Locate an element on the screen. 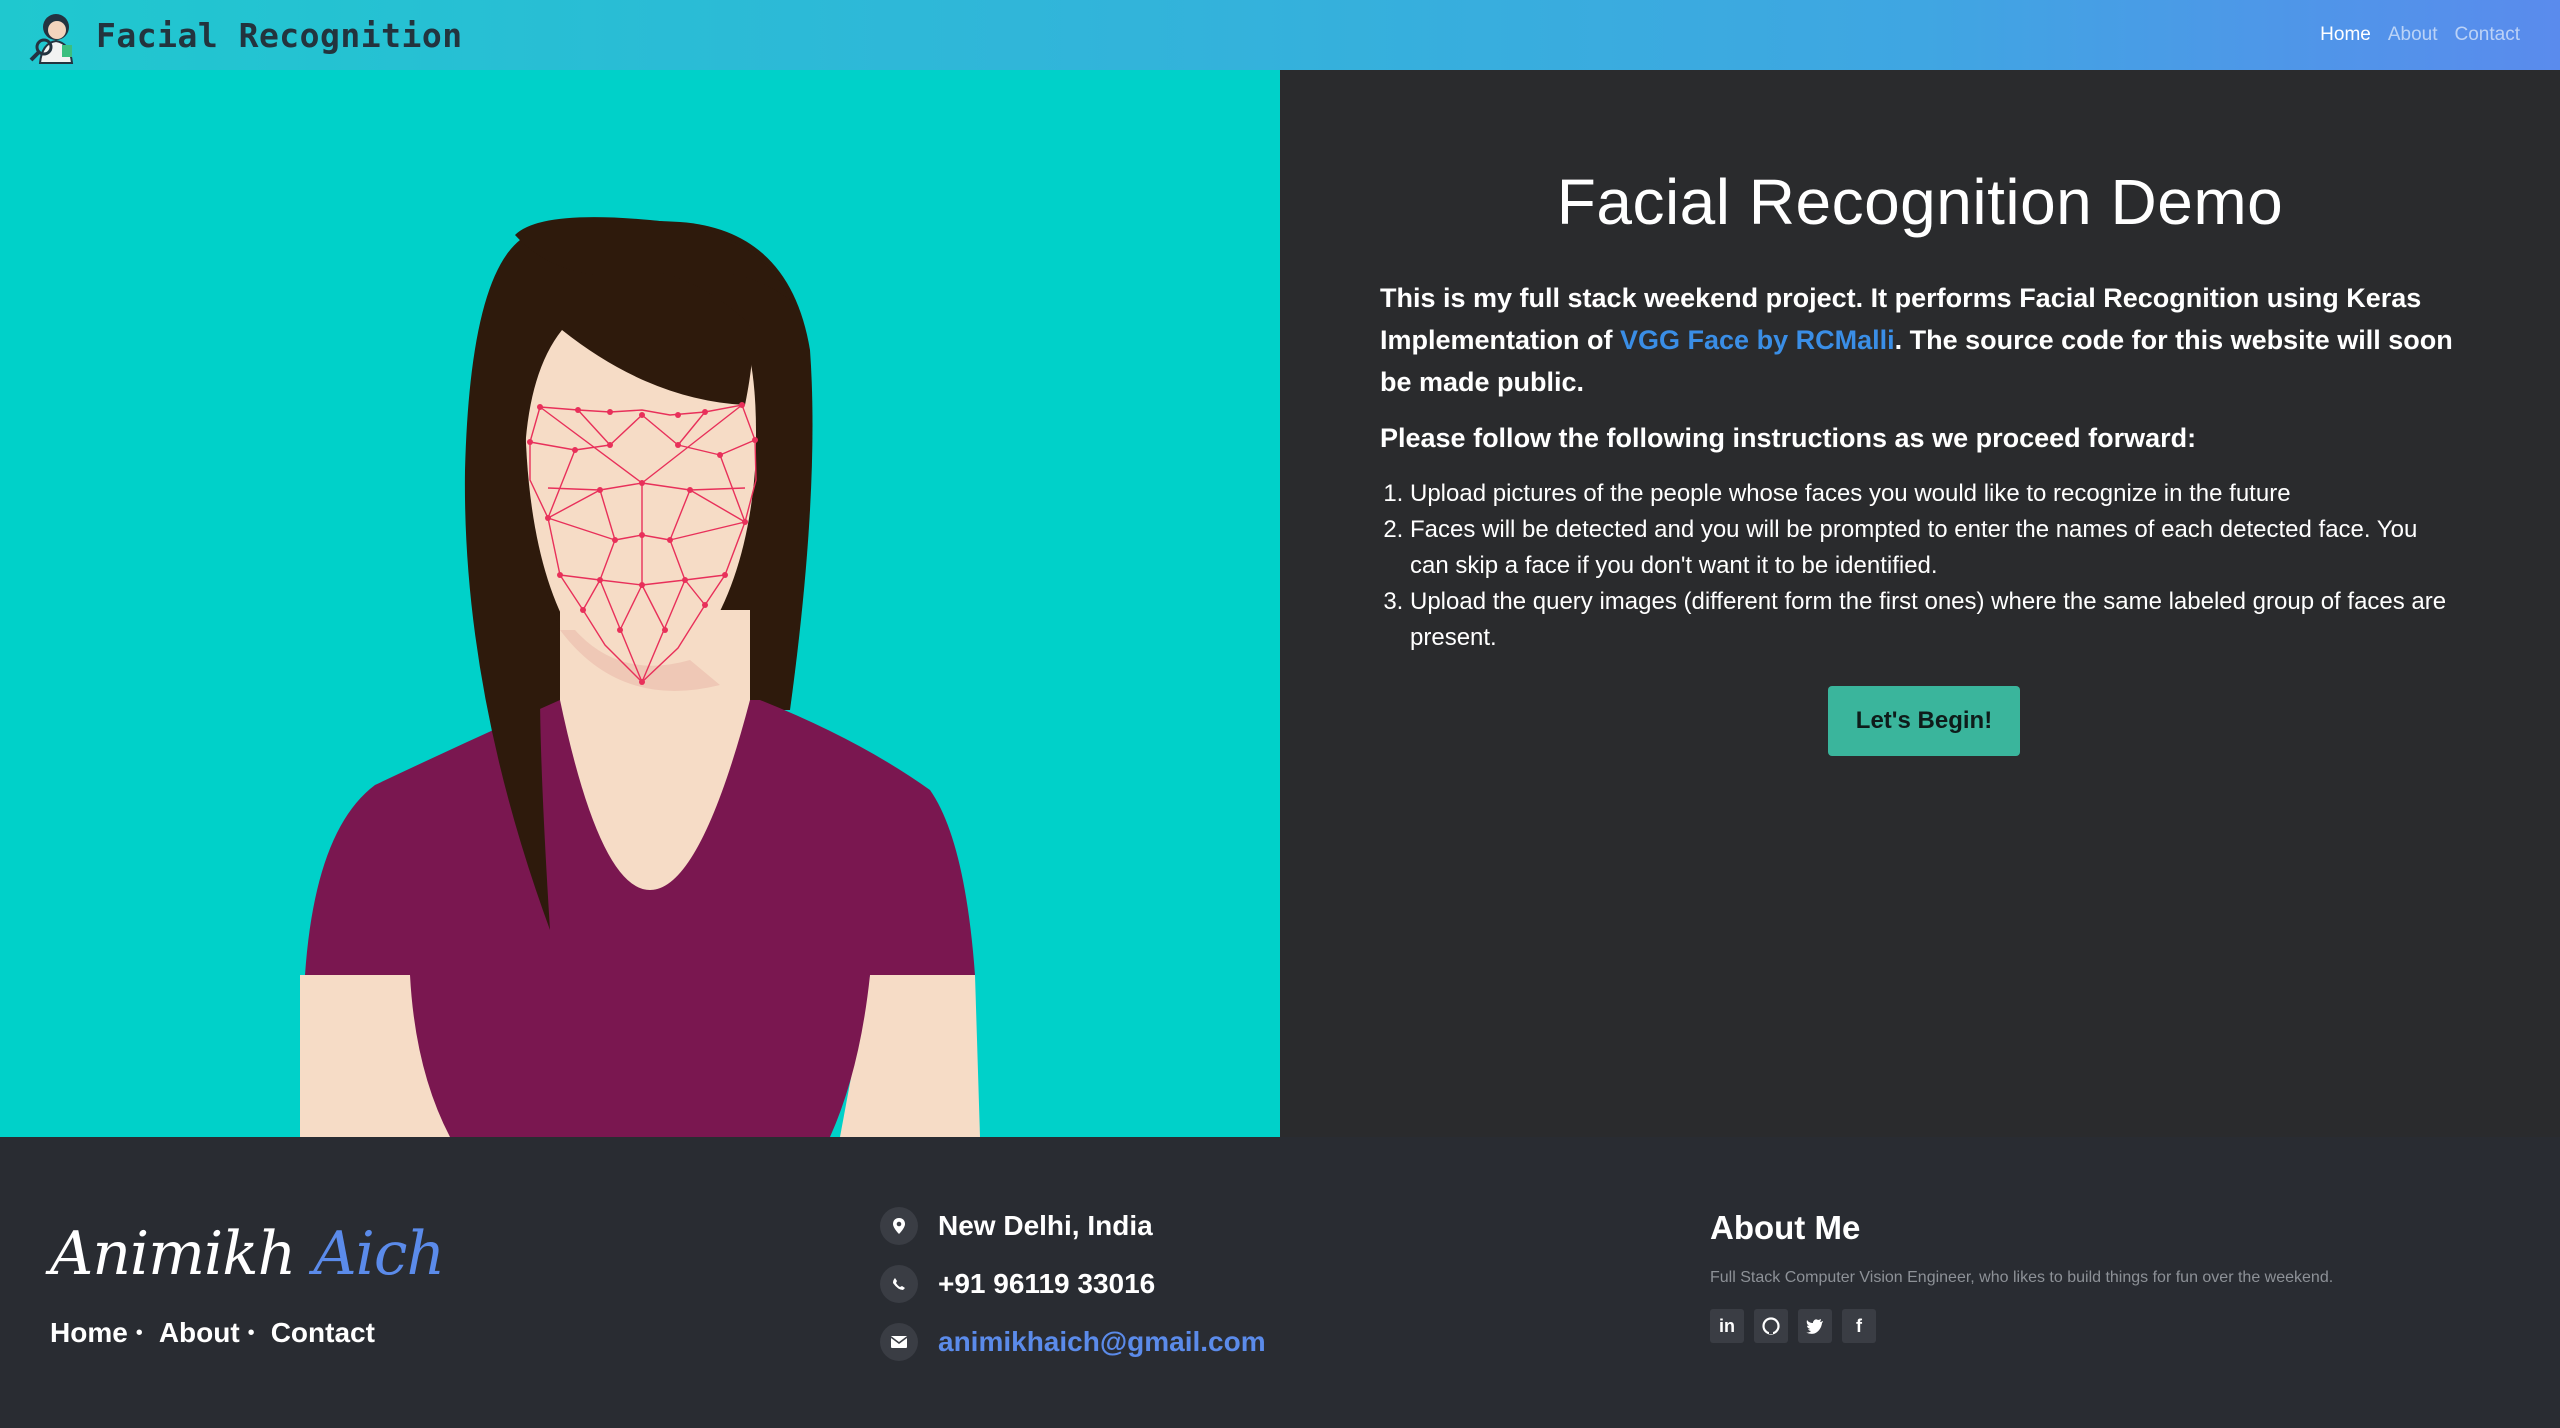 This screenshot has width=2560, height=1428. footer-about-link: About is located at coordinates (199, 1333).